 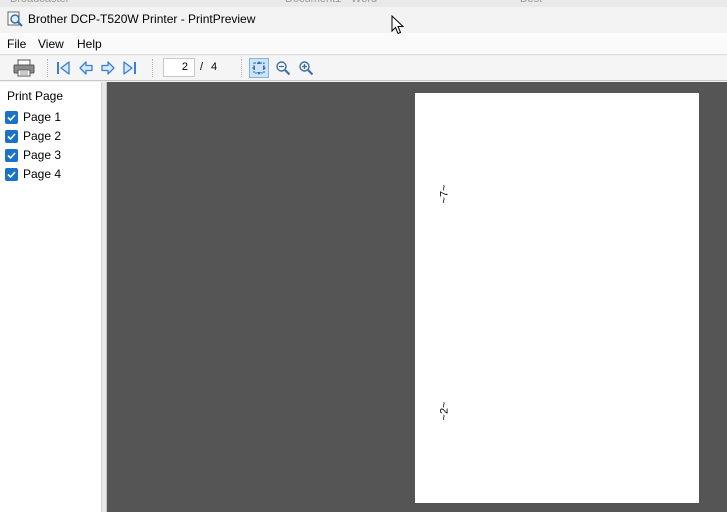 I want to click on previous-page-button, so click(x=86, y=68).